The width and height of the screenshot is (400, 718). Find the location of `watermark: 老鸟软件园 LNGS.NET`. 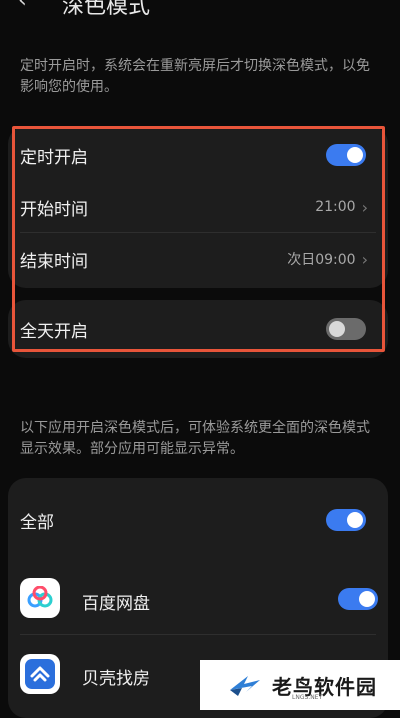

watermark: 老鸟软件园 LNGS.NET is located at coordinates (300, 685).